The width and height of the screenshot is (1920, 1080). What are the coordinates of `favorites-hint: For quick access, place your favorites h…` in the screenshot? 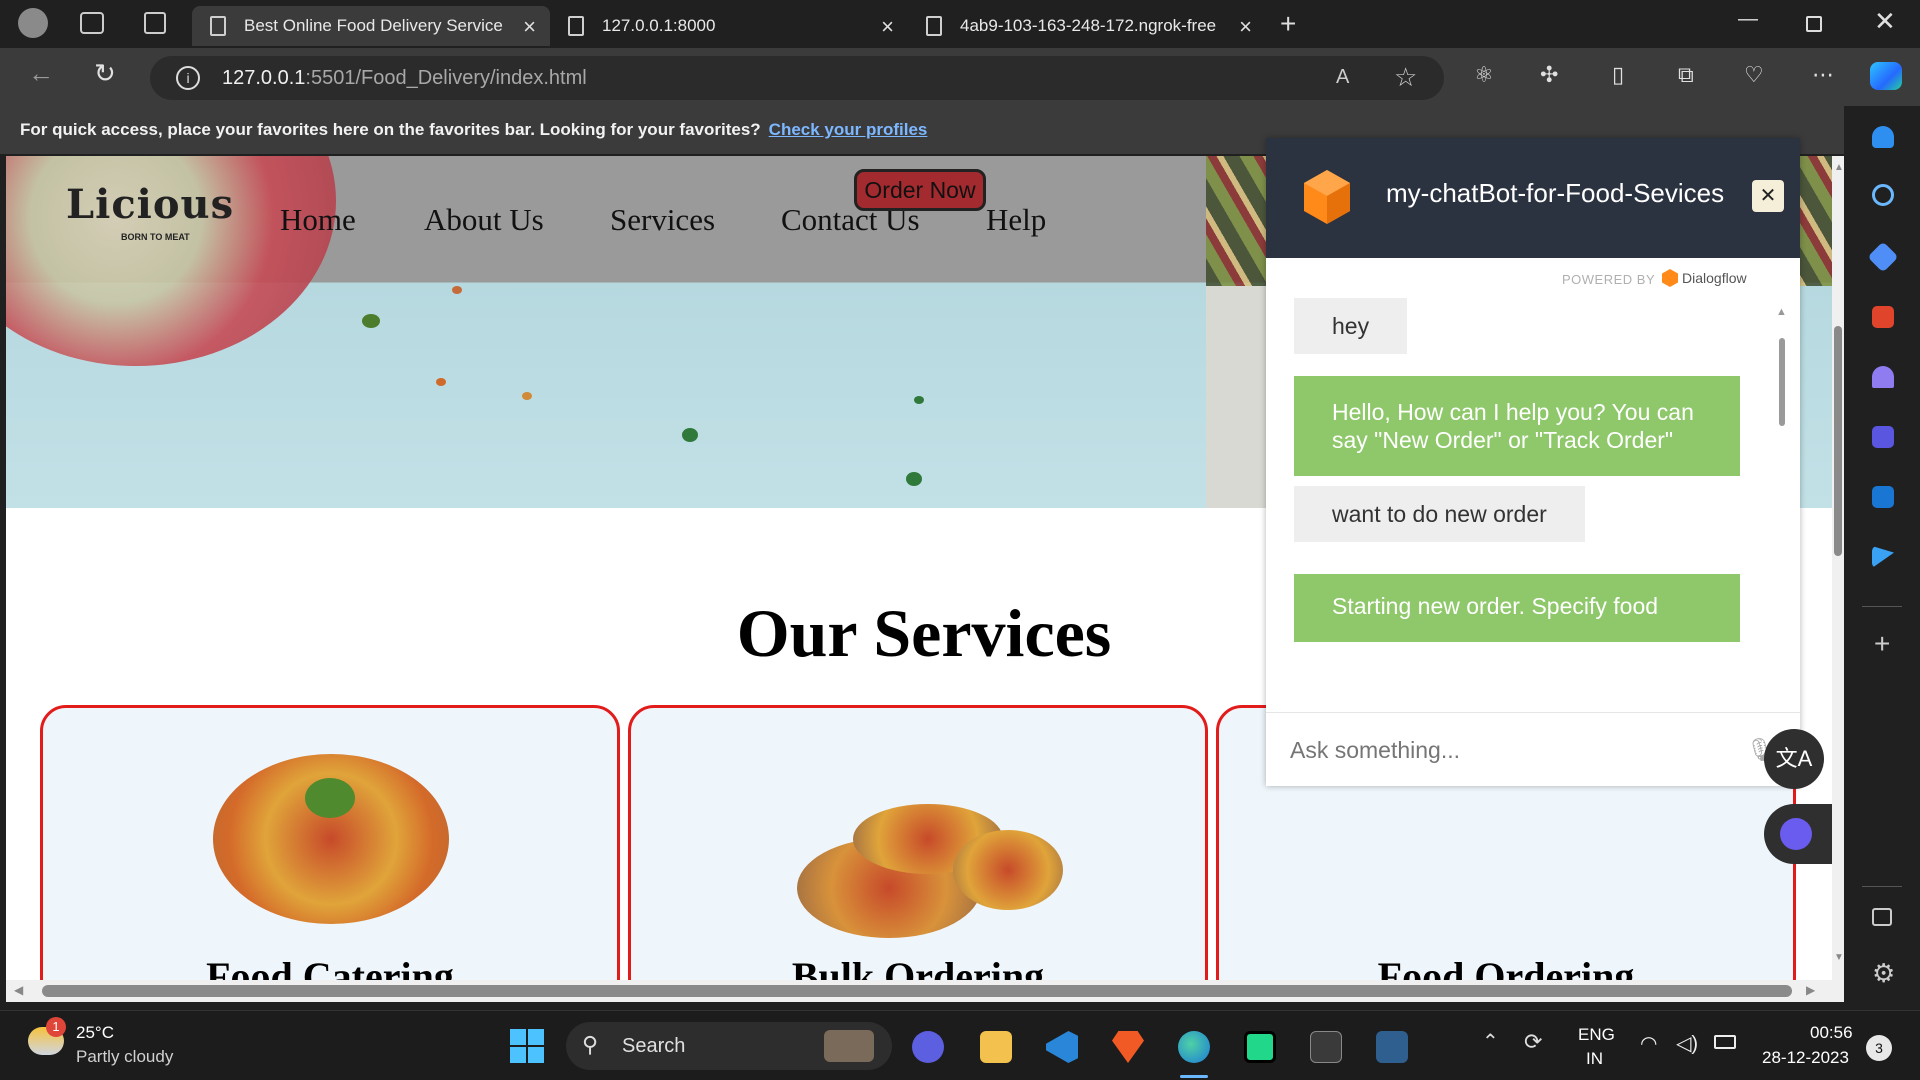 It's located at (390, 129).